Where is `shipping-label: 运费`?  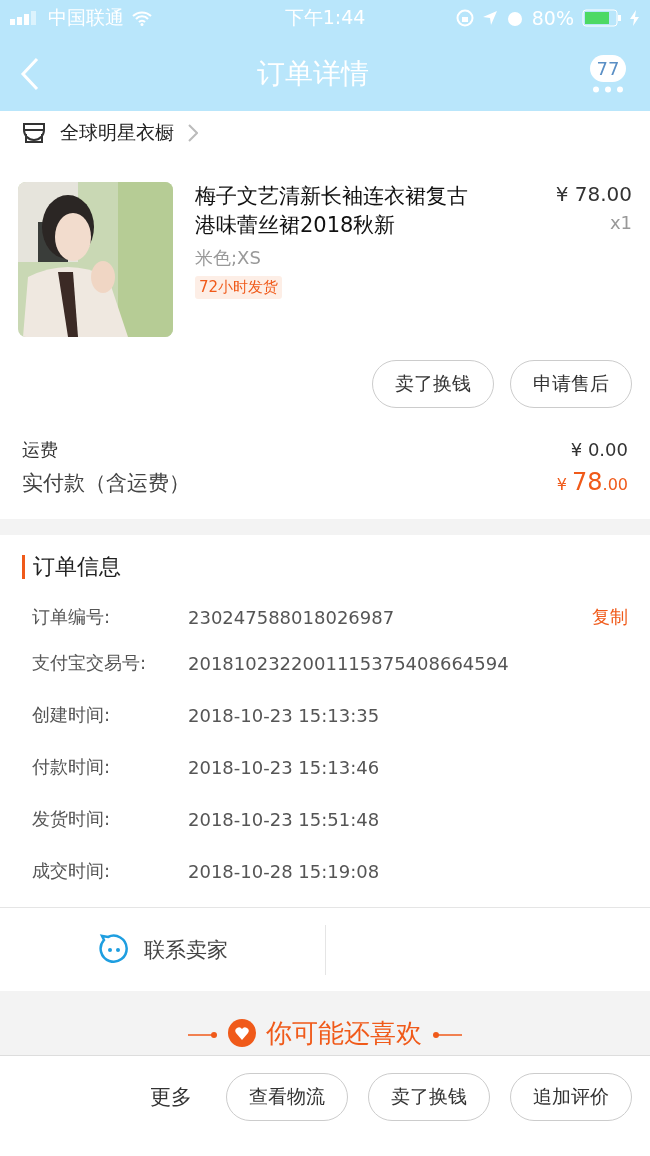
shipping-label: 运费 is located at coordinates (40, 450).